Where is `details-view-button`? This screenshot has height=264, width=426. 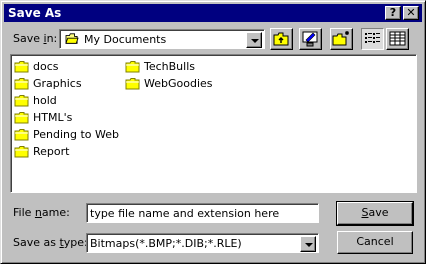 details-view-button is located at coordinates (397, 39).